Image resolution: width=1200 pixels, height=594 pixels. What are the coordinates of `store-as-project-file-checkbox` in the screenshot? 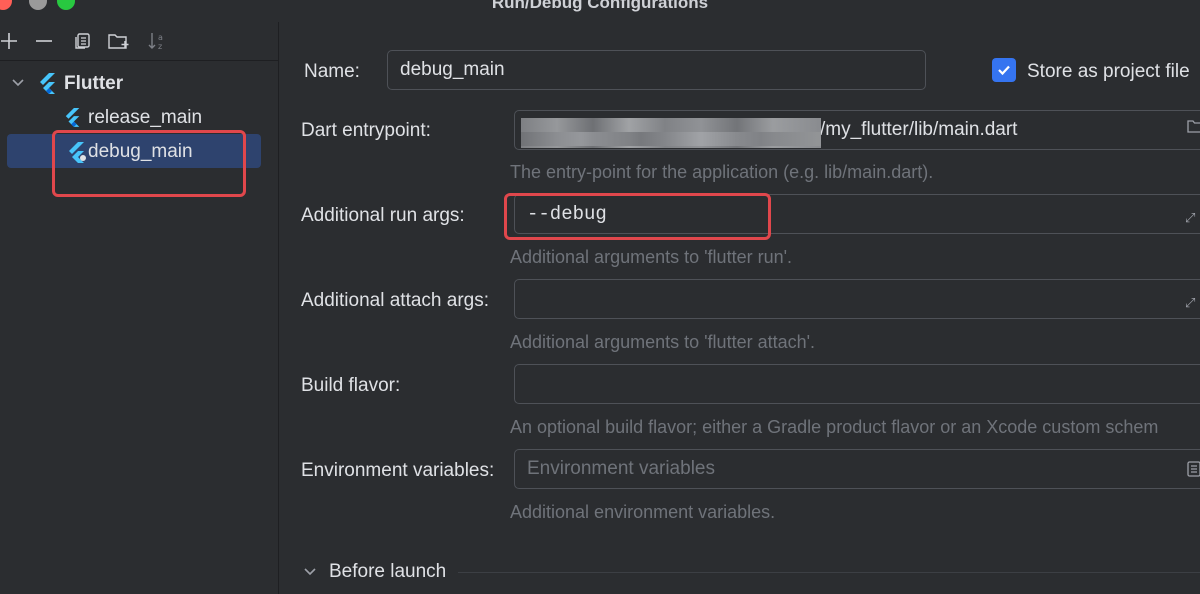 It's located at (1004, 70).